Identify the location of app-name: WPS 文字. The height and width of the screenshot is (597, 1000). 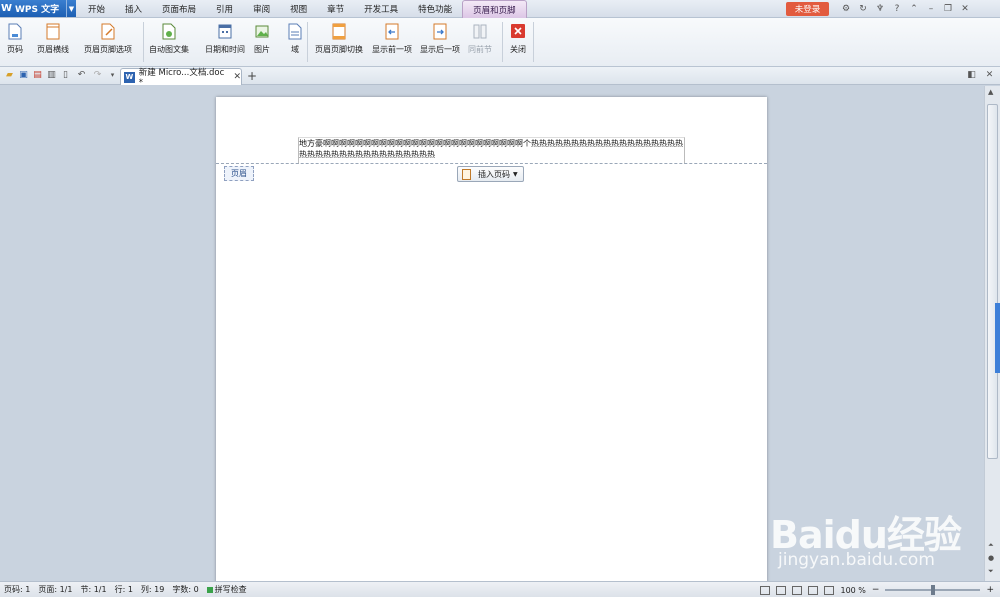
(37, 10).